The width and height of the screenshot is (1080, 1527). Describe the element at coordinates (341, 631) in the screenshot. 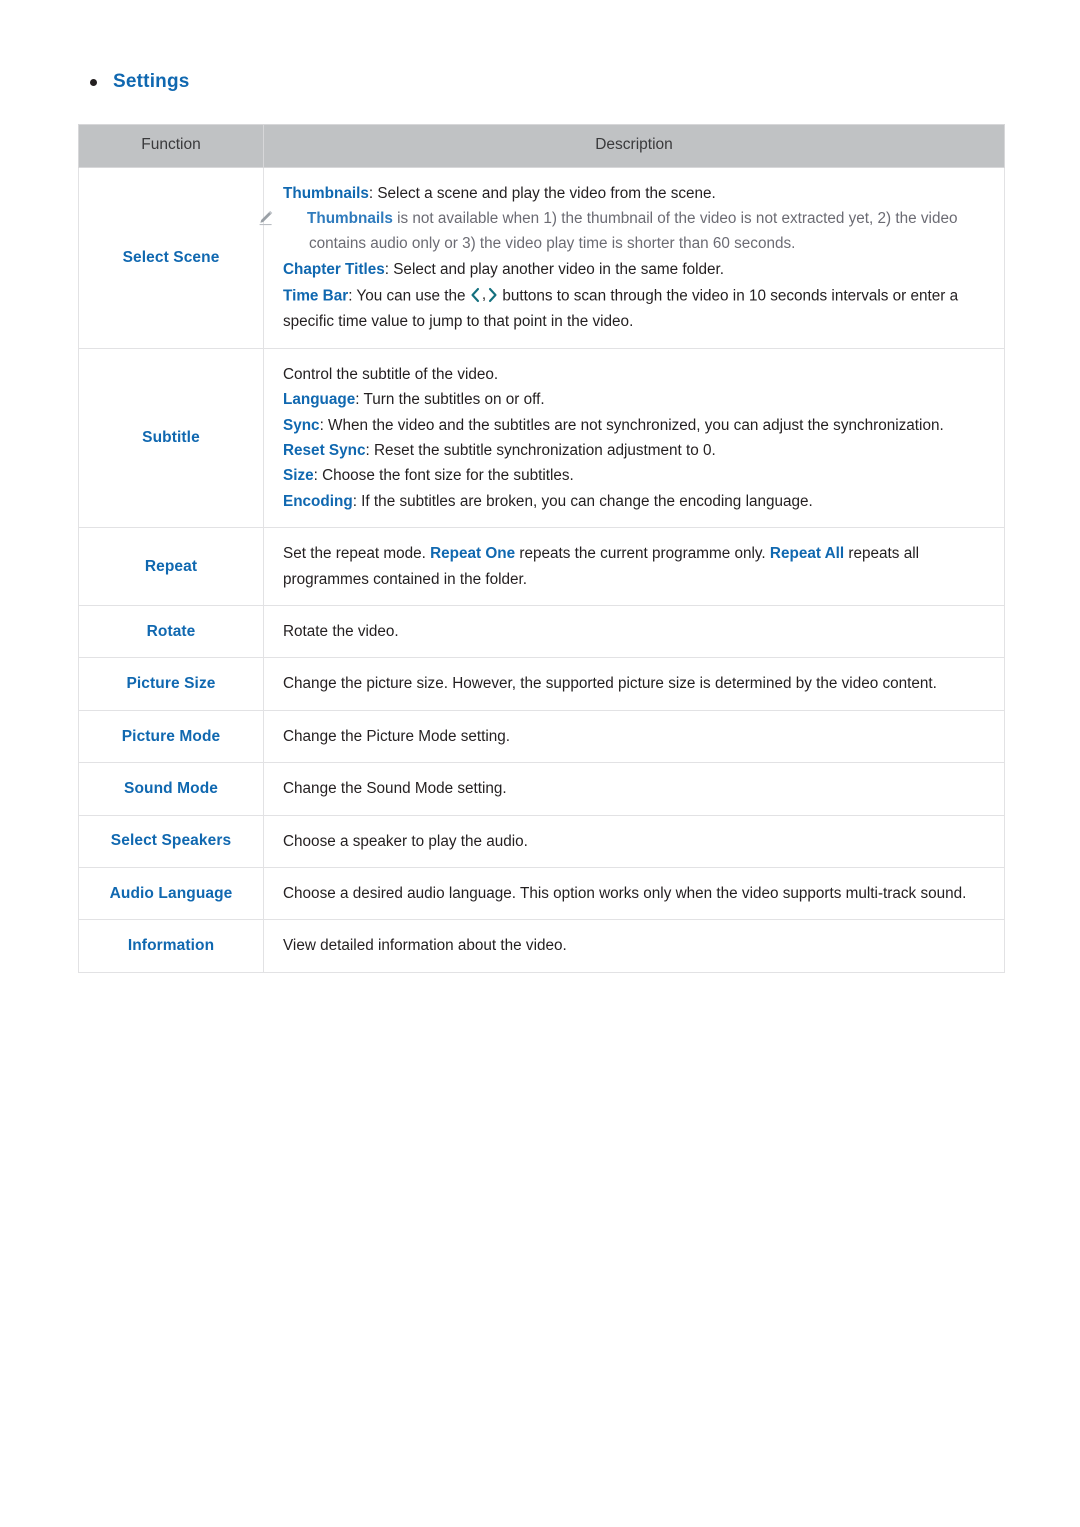

I see `desc-line: Rotate the video.` at that location.